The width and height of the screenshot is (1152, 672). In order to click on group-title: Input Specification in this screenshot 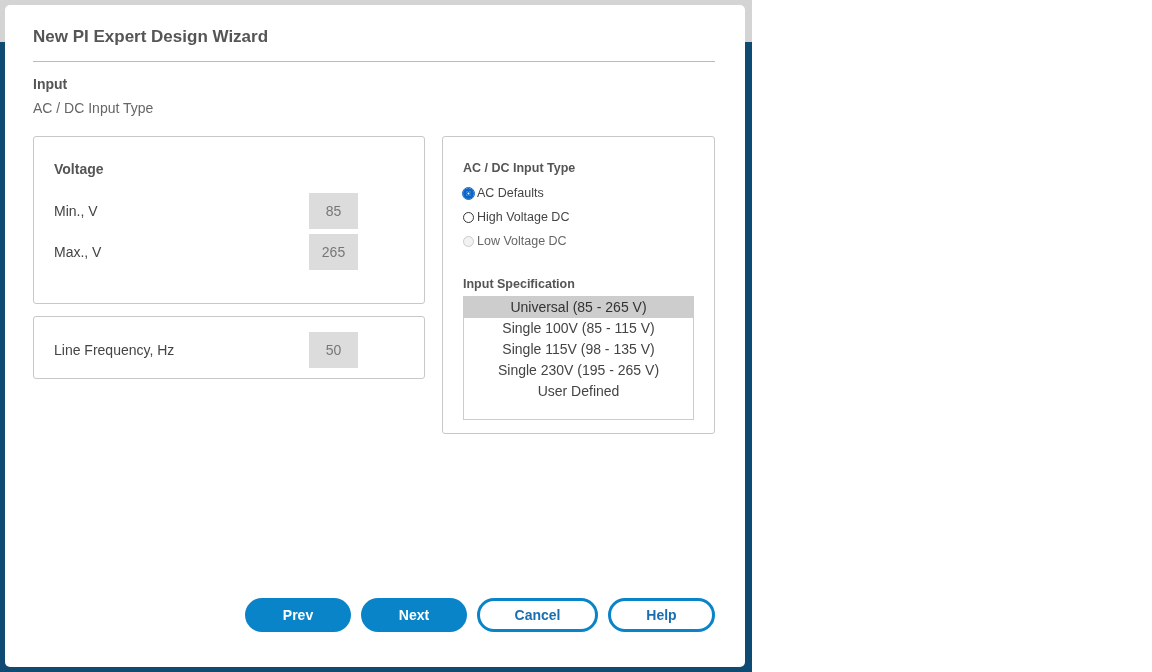, I will do `click(519, 284)`.